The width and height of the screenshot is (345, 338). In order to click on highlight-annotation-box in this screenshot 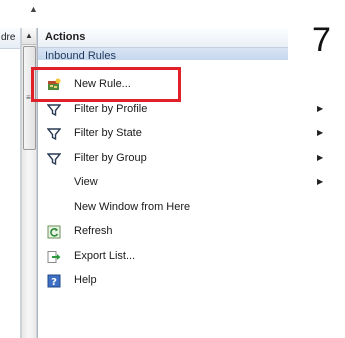, I will do `click(106, 84)`.